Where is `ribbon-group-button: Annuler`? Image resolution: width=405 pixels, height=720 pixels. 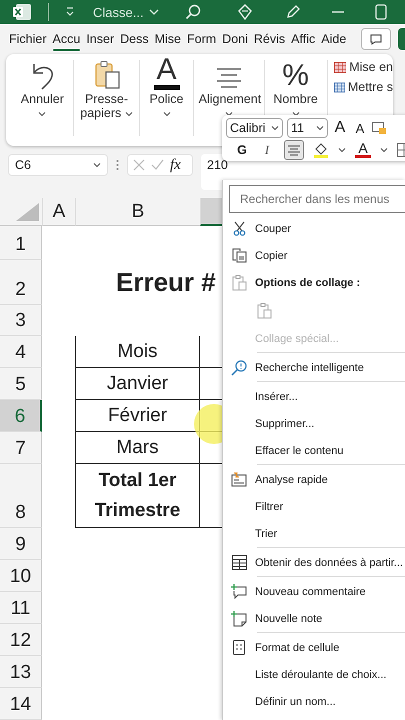
ribbon-group-button: Annuler is located at coordinates (42, 106).